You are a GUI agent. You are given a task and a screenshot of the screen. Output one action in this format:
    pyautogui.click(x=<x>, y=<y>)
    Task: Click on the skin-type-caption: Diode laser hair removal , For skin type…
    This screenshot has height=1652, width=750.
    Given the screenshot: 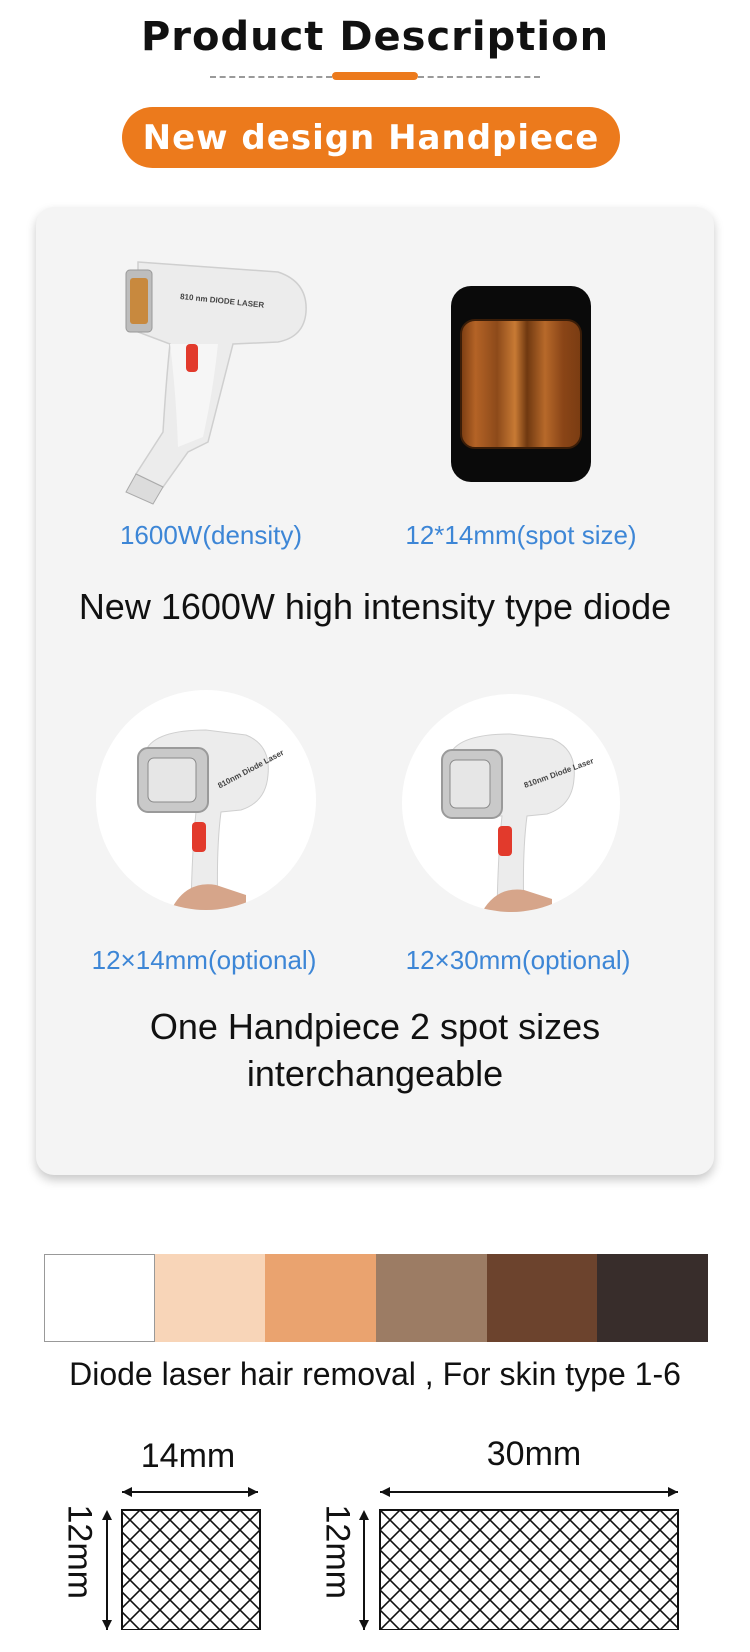 What is the action you would take?
    pyautogui.click(x=375, y=1374)
    